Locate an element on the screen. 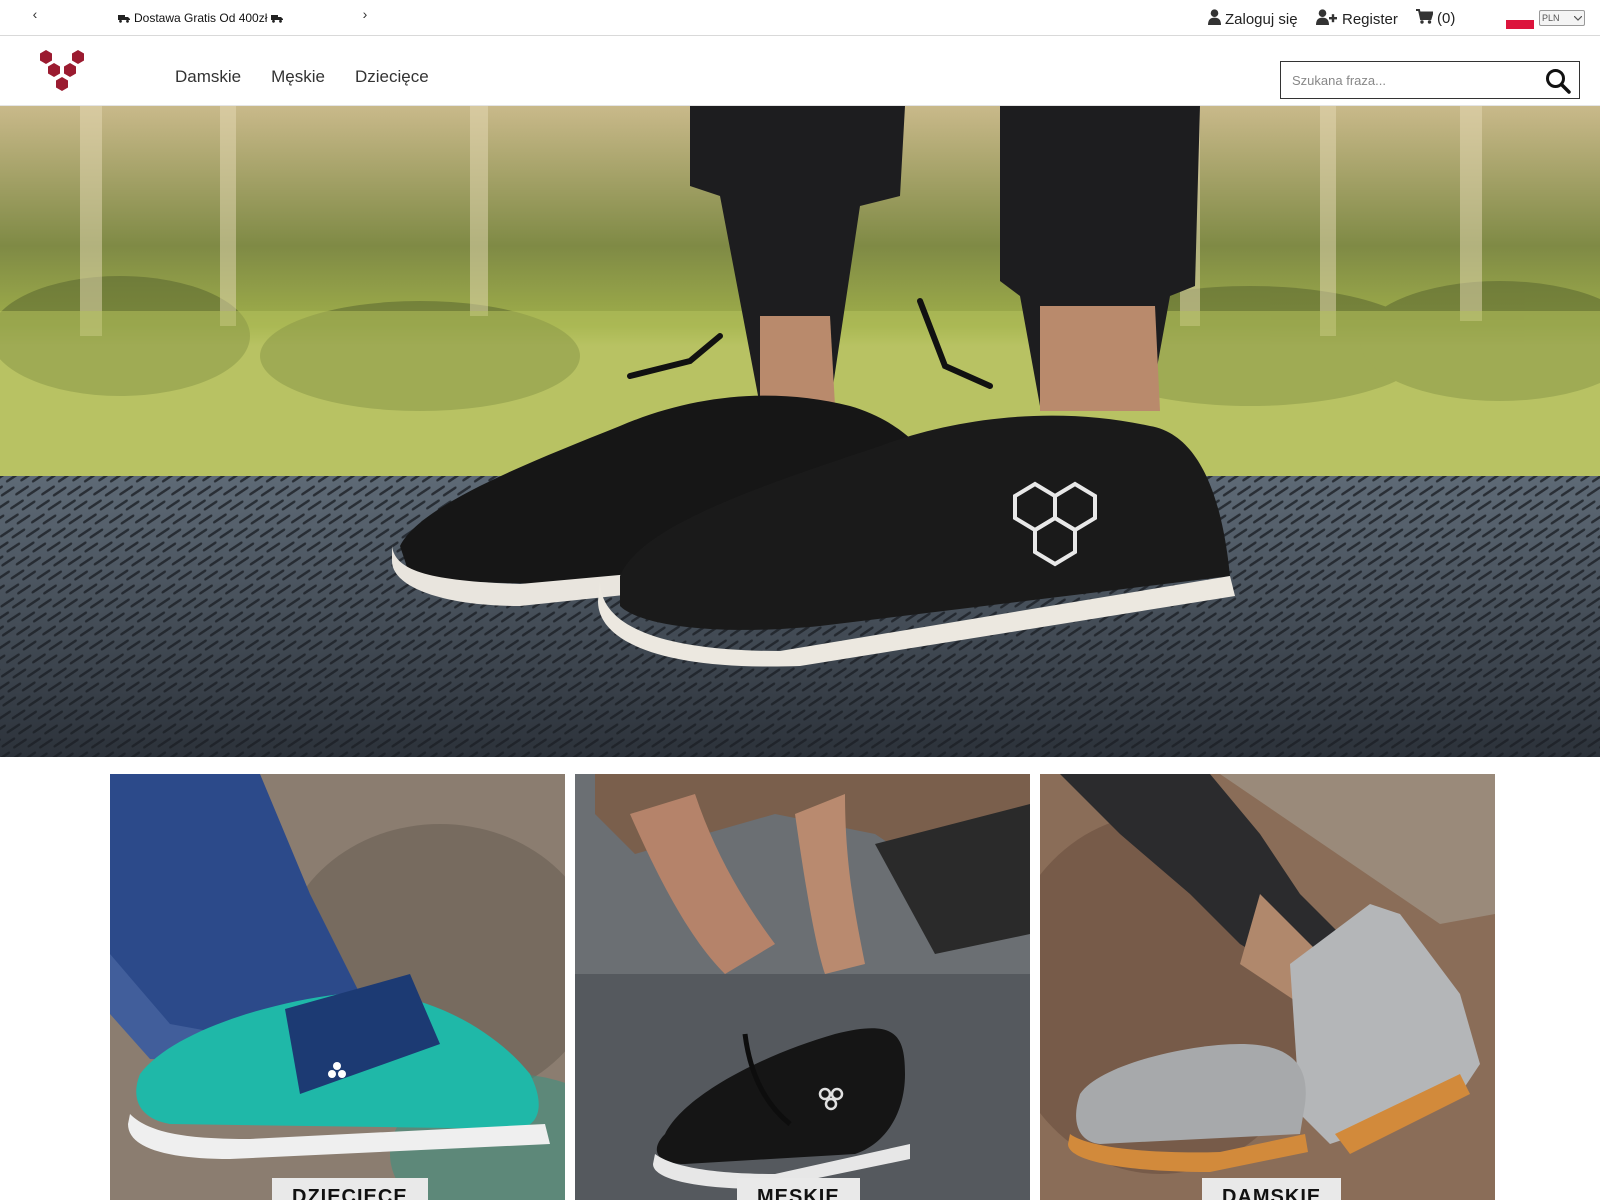 Image resolution: width=1600 pixels, height=1200 pixels. register-link: Register is located at coordinates (1357, 19).